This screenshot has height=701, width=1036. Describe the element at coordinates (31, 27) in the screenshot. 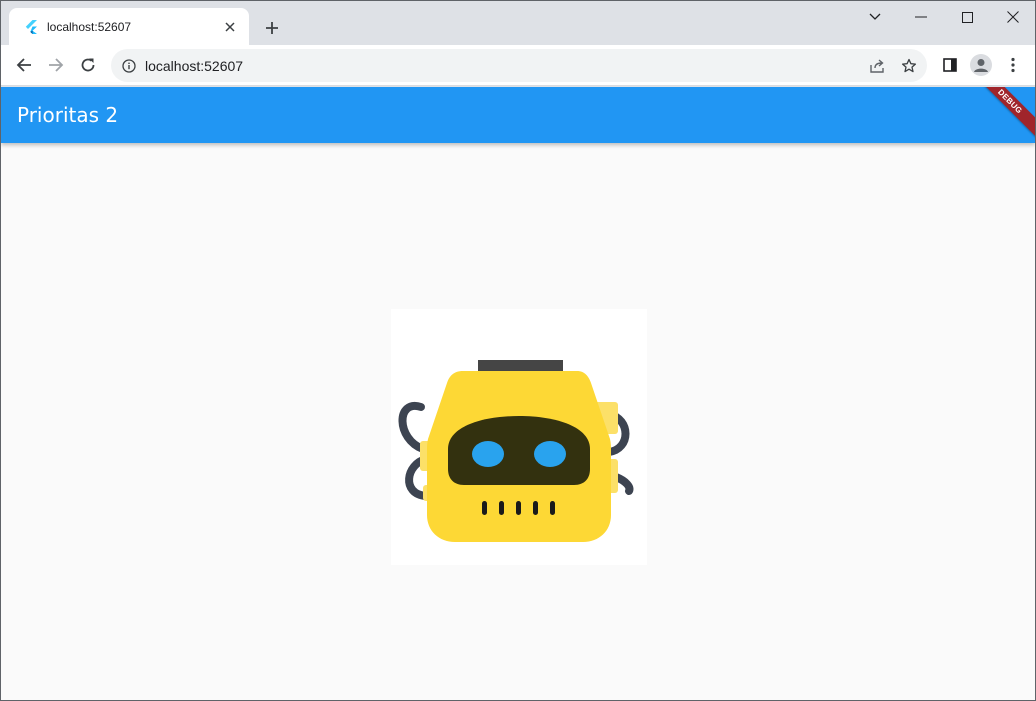

I see `flutter-icon` at that location.